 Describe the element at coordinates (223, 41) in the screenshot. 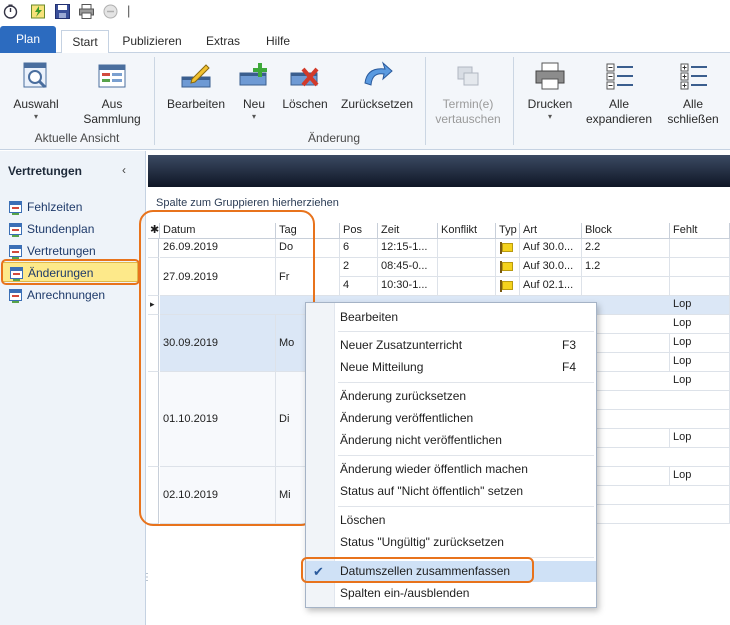

I see `tab-extras: Extras` at that location.